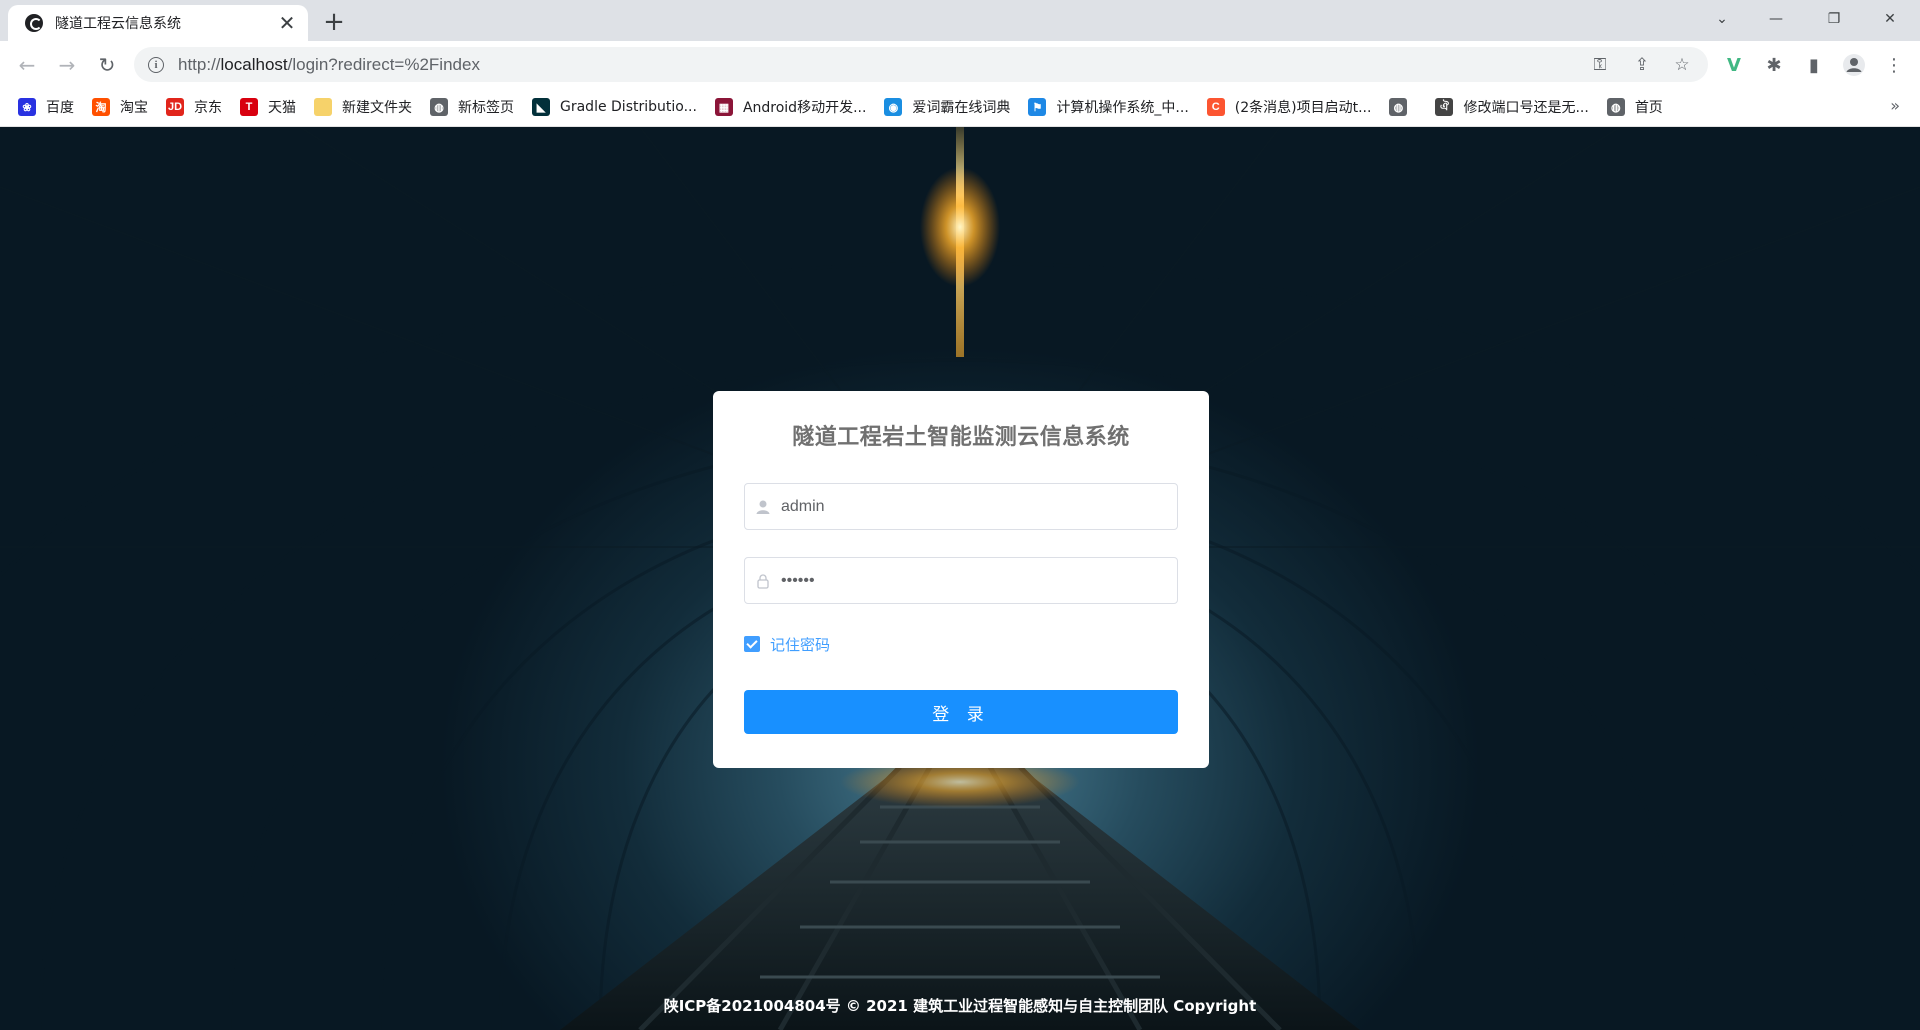 This screenshot has width=1920, height=1030. I want to click on site-info-icon: i, so click(156, 64).